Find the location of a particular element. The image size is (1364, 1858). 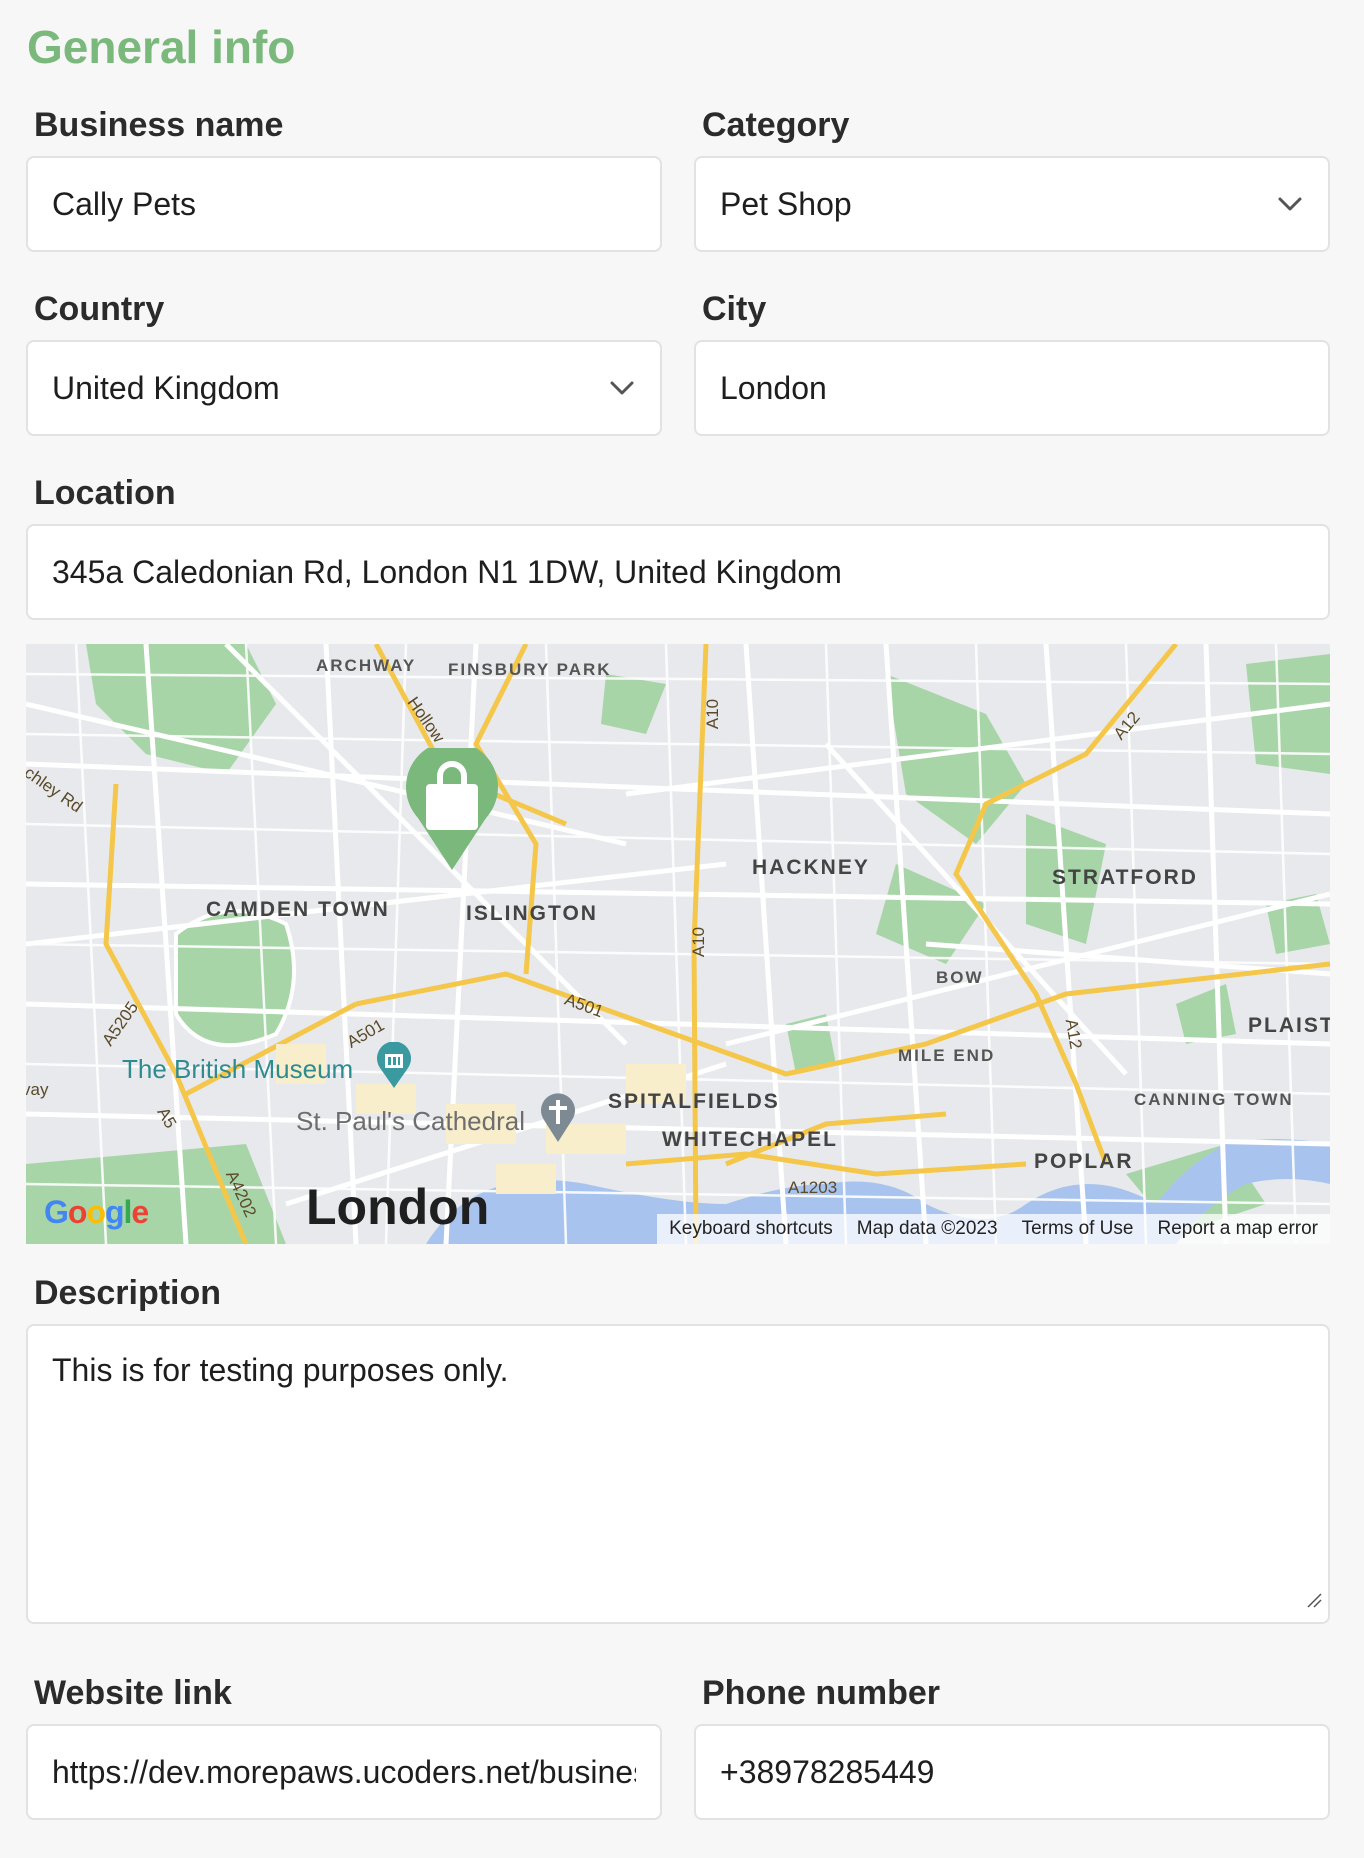

category-select: Pet Shop is located at coordinates (1012, 204).